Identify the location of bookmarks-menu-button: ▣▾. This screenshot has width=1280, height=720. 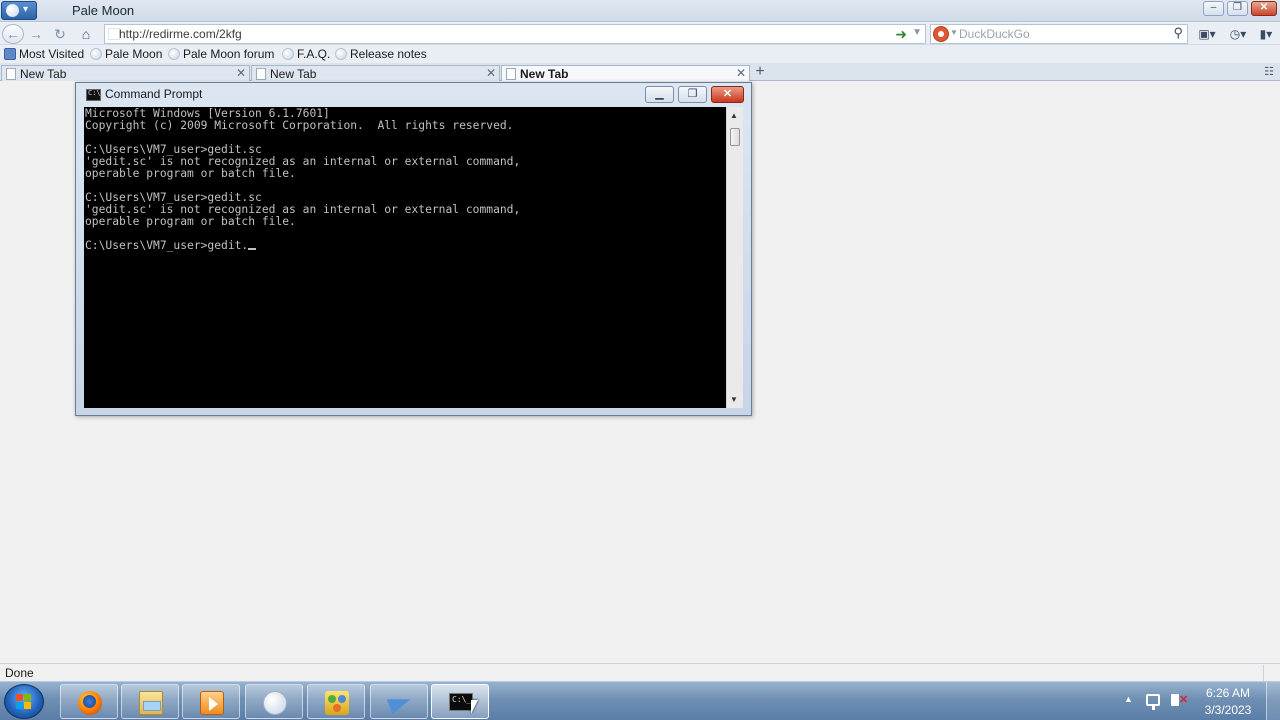
(1207, 34).